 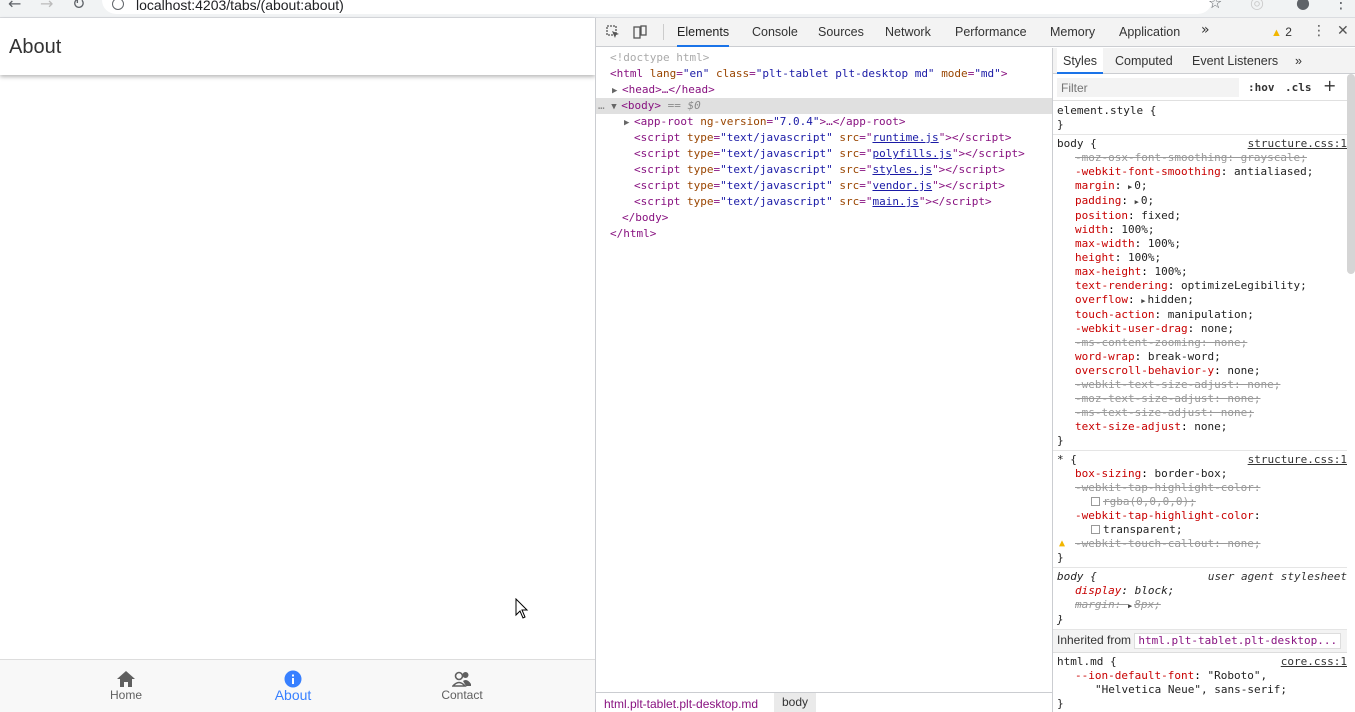 I want to click on tab-about: About, so click(x=293, y=686).